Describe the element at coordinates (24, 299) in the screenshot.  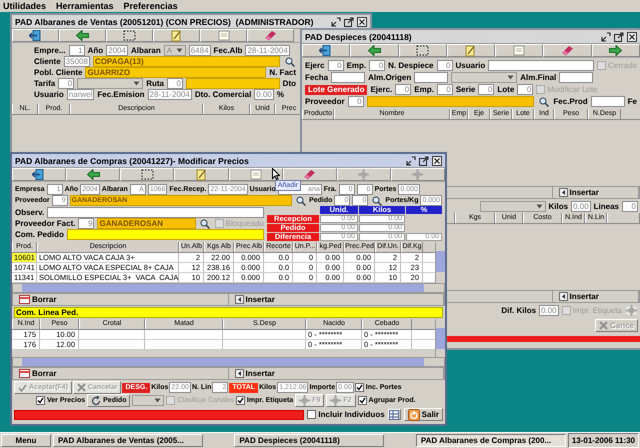
I see `delete-row-icon` at that location.